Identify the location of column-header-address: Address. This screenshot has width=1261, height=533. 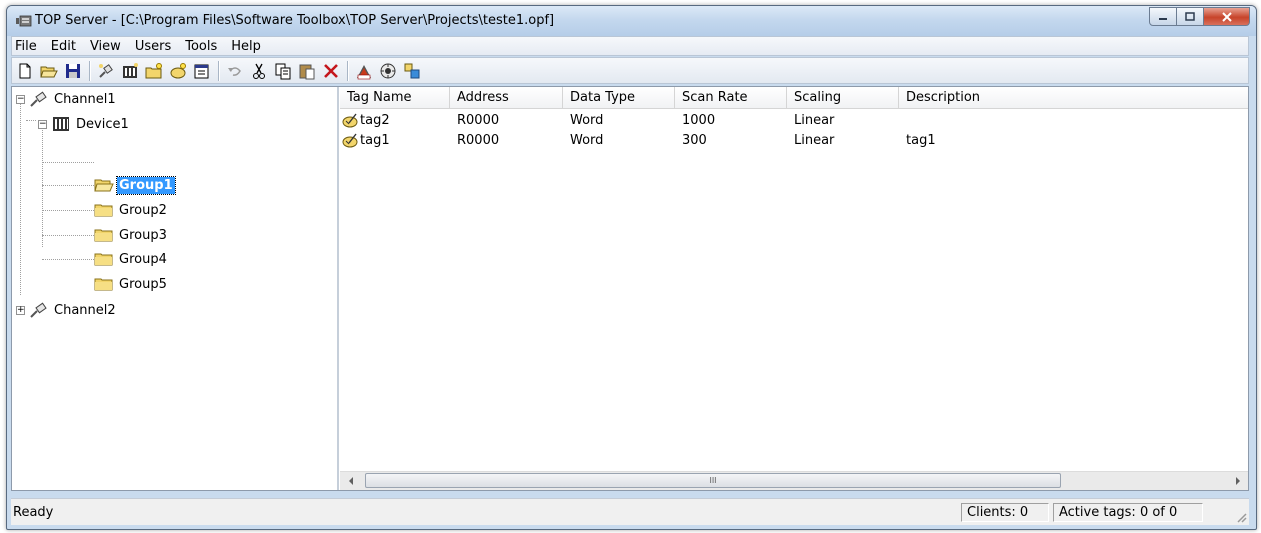
(506, 98).